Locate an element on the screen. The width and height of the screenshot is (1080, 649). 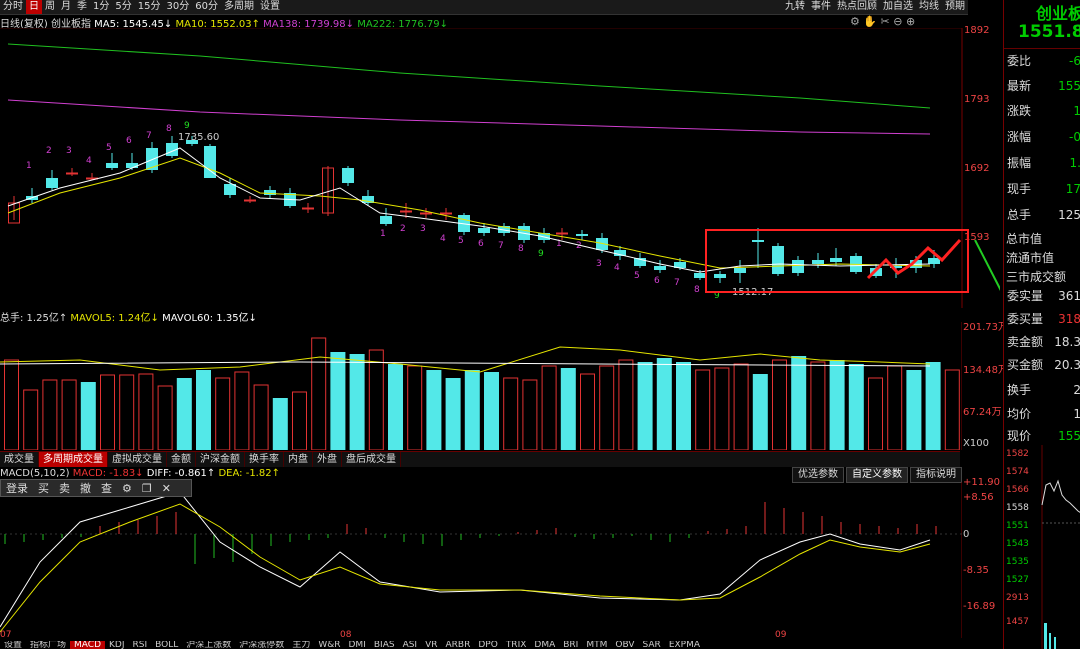
overlay-tooltip: 总市值 流通市值 三市成交额 is located at coordinates (1043, 259).